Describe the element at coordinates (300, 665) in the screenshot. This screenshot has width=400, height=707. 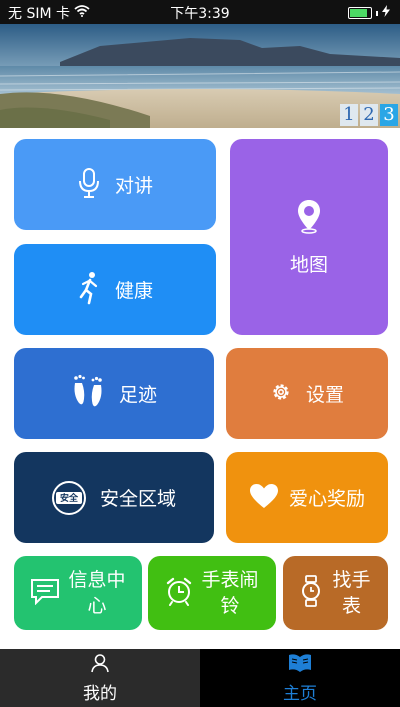
I see `book-icon` at that location.